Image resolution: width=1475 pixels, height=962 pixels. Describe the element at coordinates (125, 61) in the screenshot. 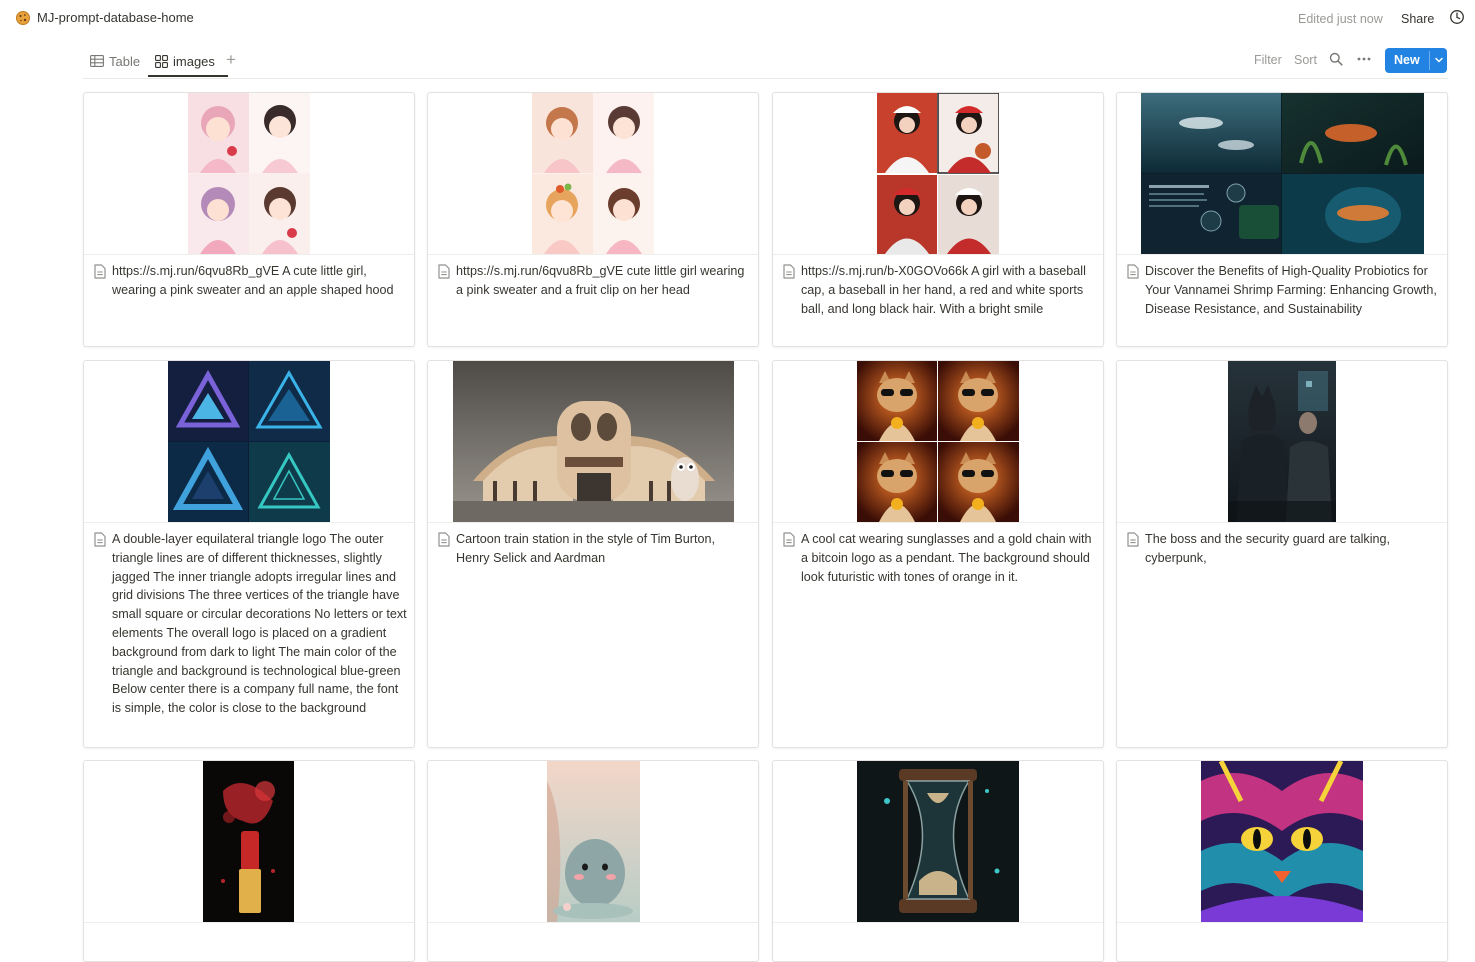

I see `tab-label: Table` at that location.